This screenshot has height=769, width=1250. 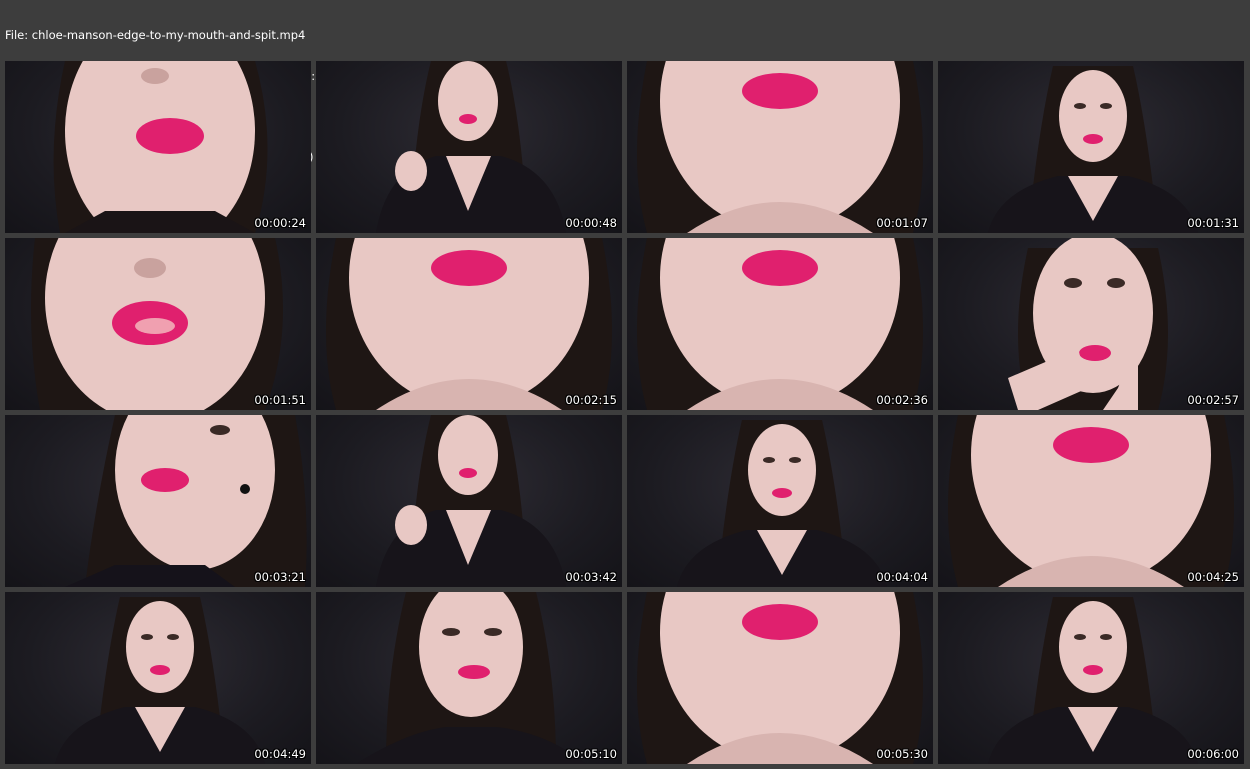 I want to click on video-thumbnail: 00:05:30, so click(x=780, y=678).